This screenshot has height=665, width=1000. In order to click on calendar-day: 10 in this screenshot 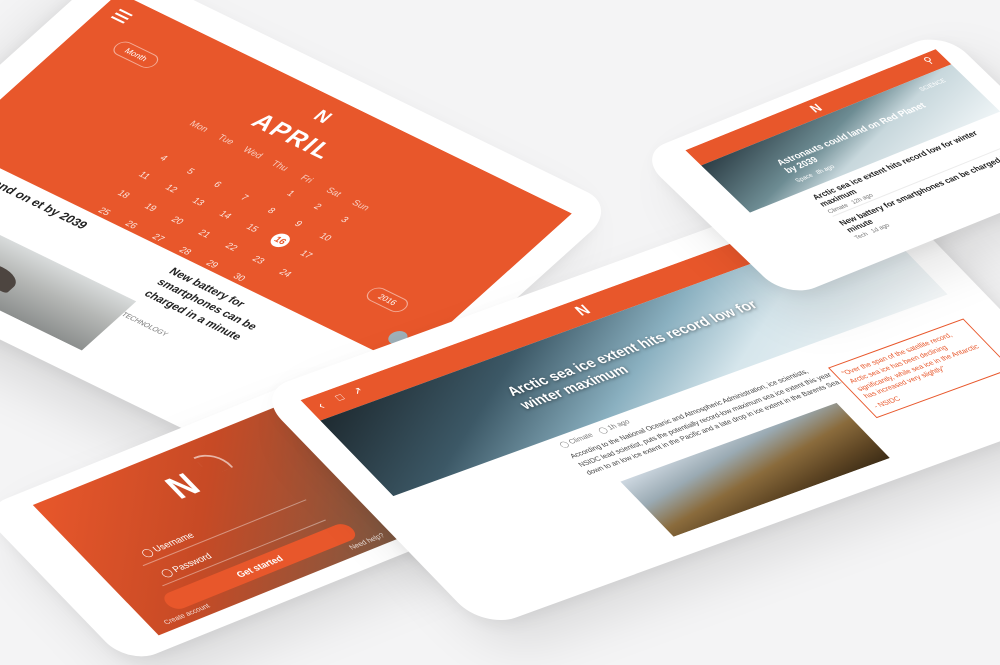, I will do `click(325, 237)`.